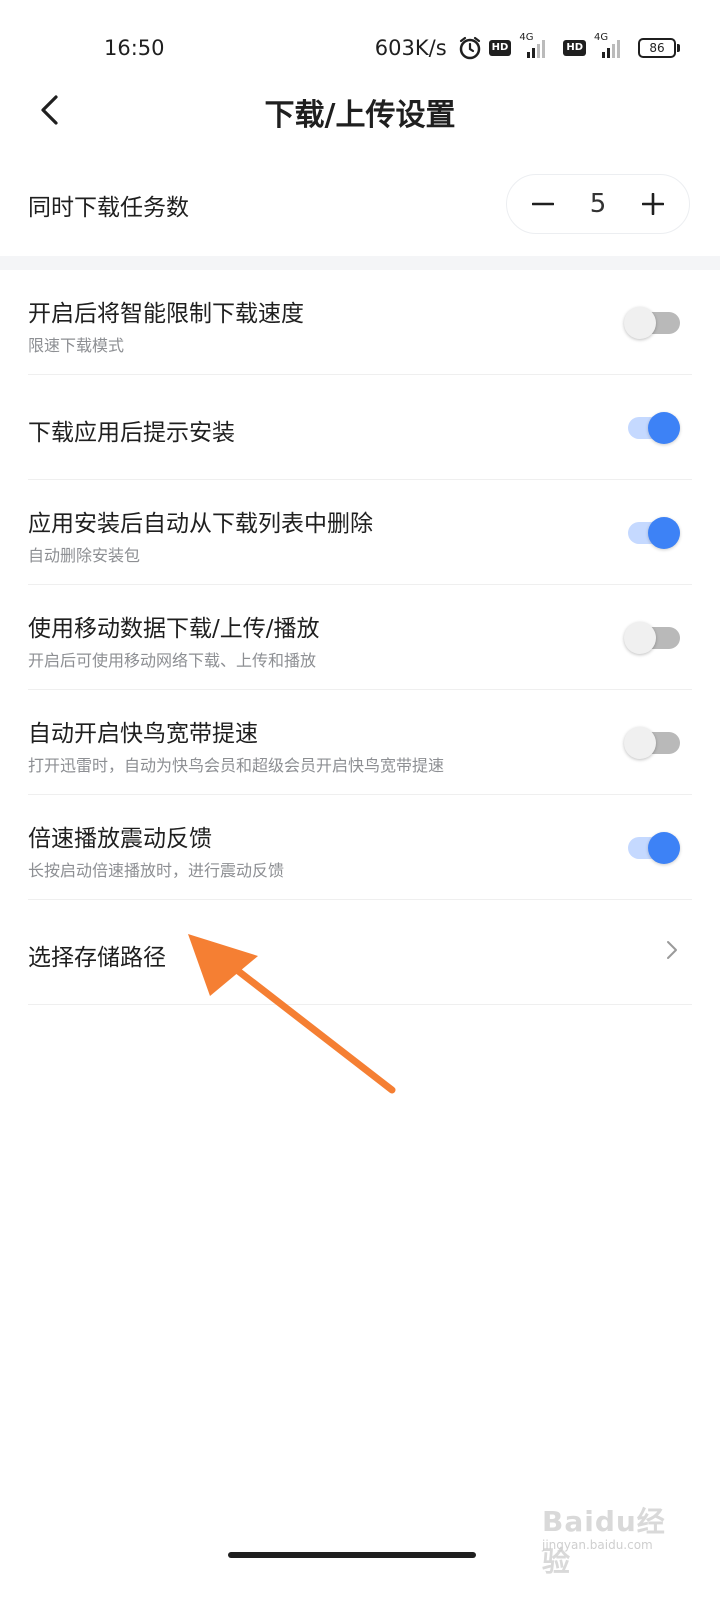  What do you see at coordinates (131, 433) in the screenshot?
I see `setting-title: 下载应用后提示安装` at bounding box center [131, 433].